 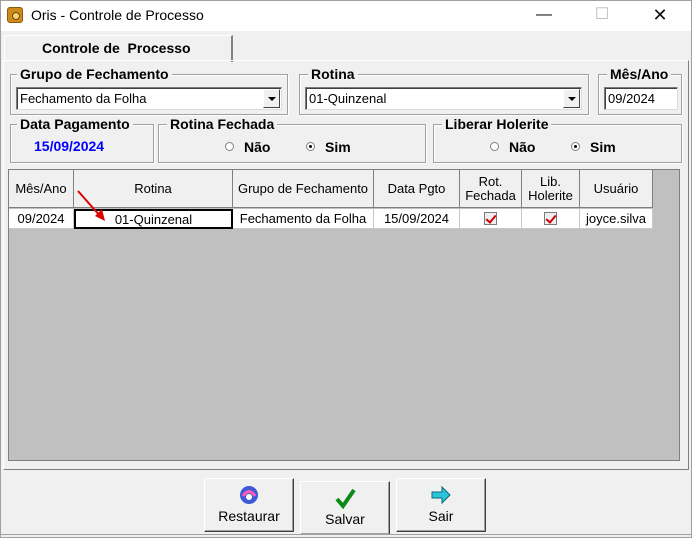 I want to click on grupo-fechamento-select: Fechamento da Folha, so click(x=149, y=98).